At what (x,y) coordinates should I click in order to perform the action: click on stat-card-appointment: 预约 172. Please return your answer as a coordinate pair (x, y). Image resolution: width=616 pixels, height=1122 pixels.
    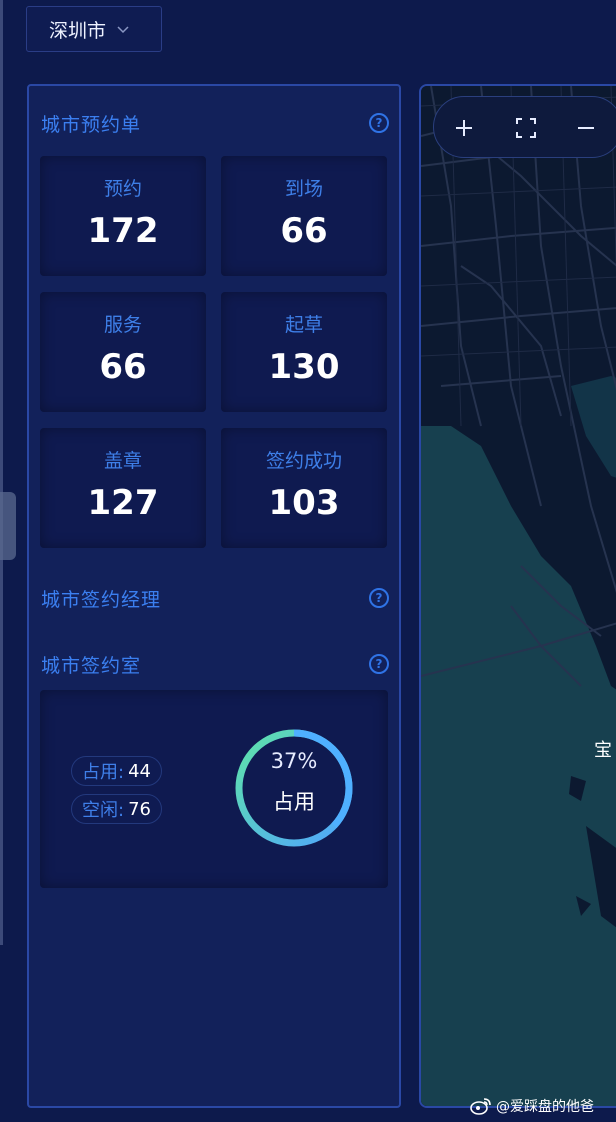
    Looking at the image, I should click on (123, 216).